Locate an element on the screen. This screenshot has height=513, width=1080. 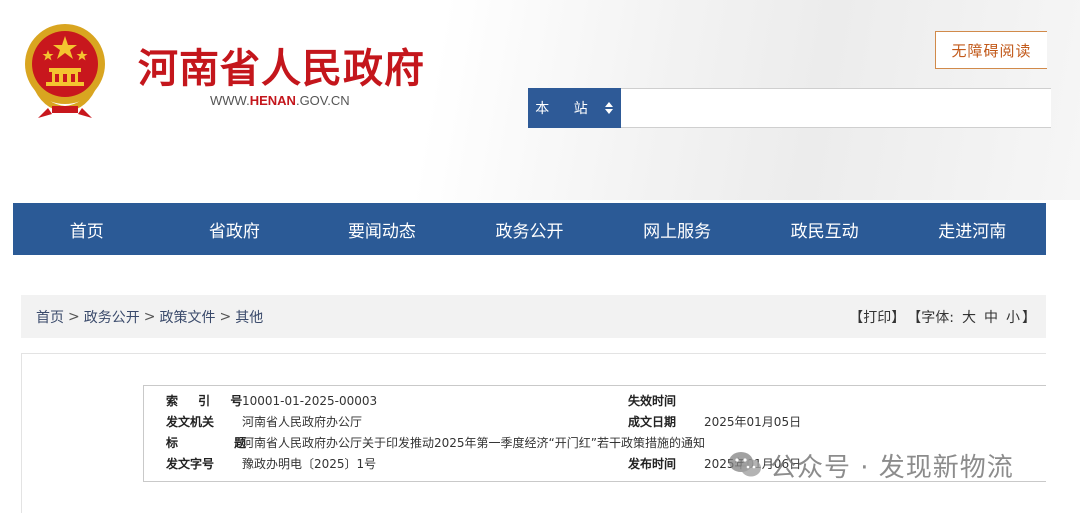
site-url: WWW.HENAN.GOV.CN is located at coordinates (280, 100).